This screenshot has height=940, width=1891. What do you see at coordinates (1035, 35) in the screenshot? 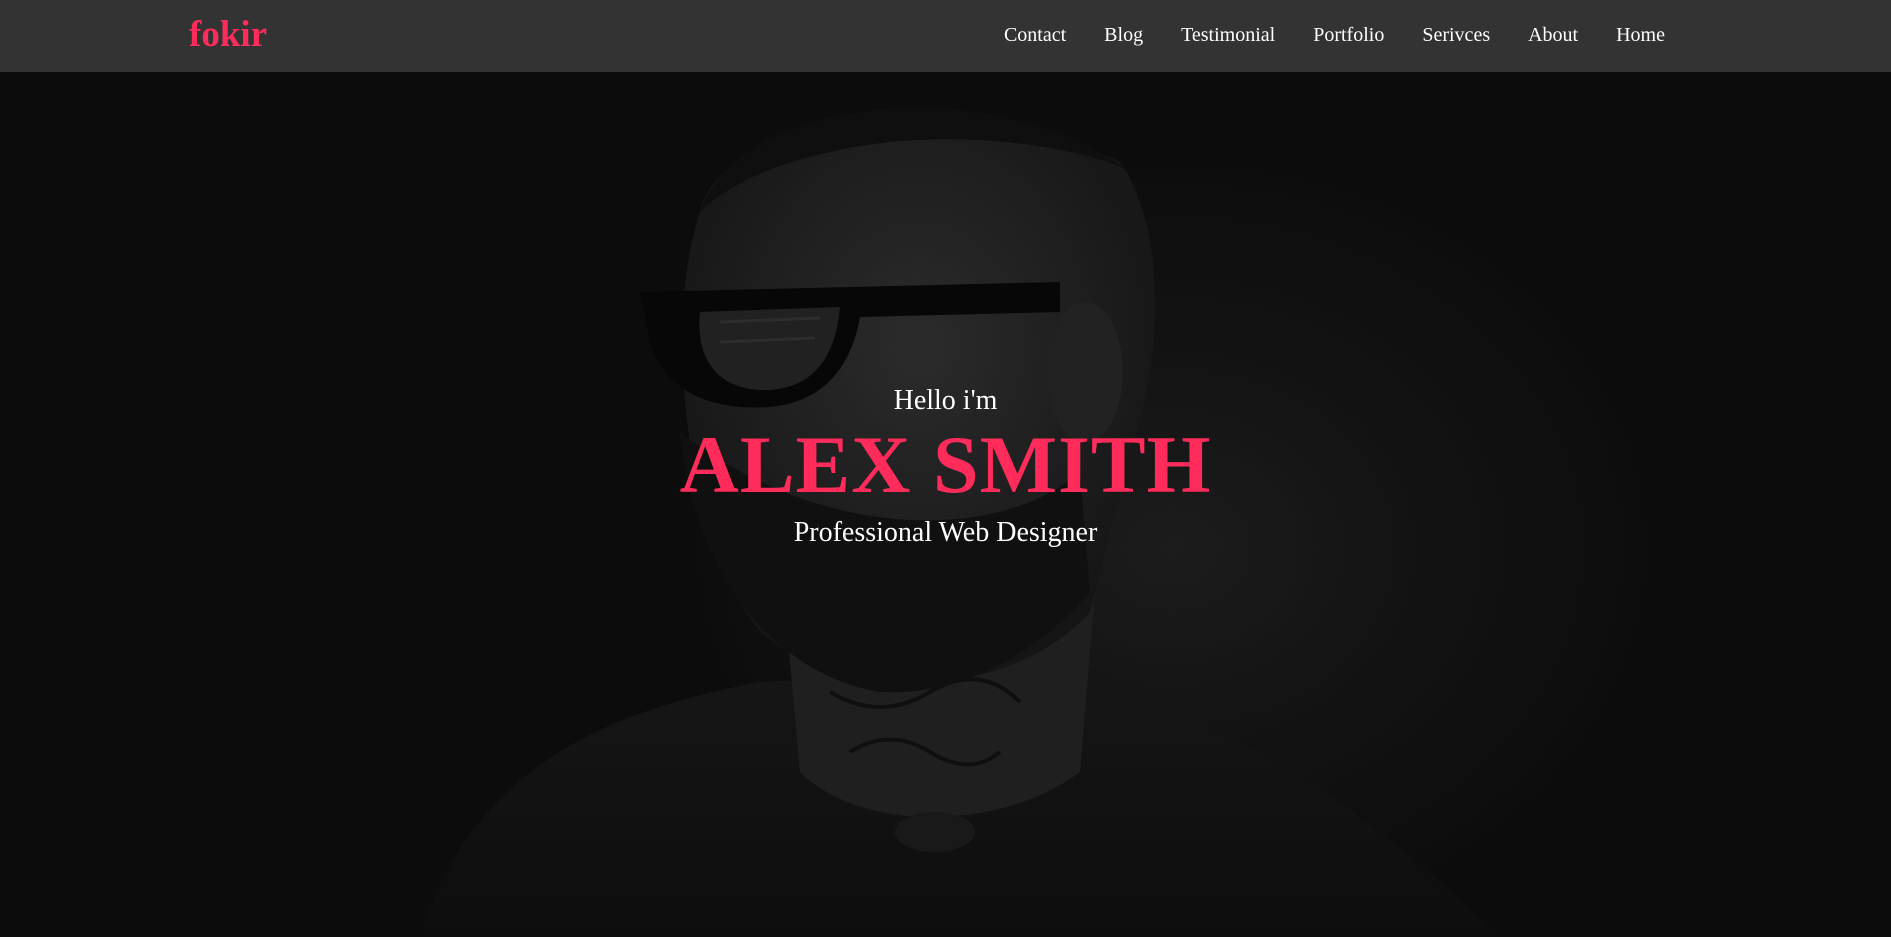
I see `nav-item-contact: Contact` at bounding box center [1035, 35].